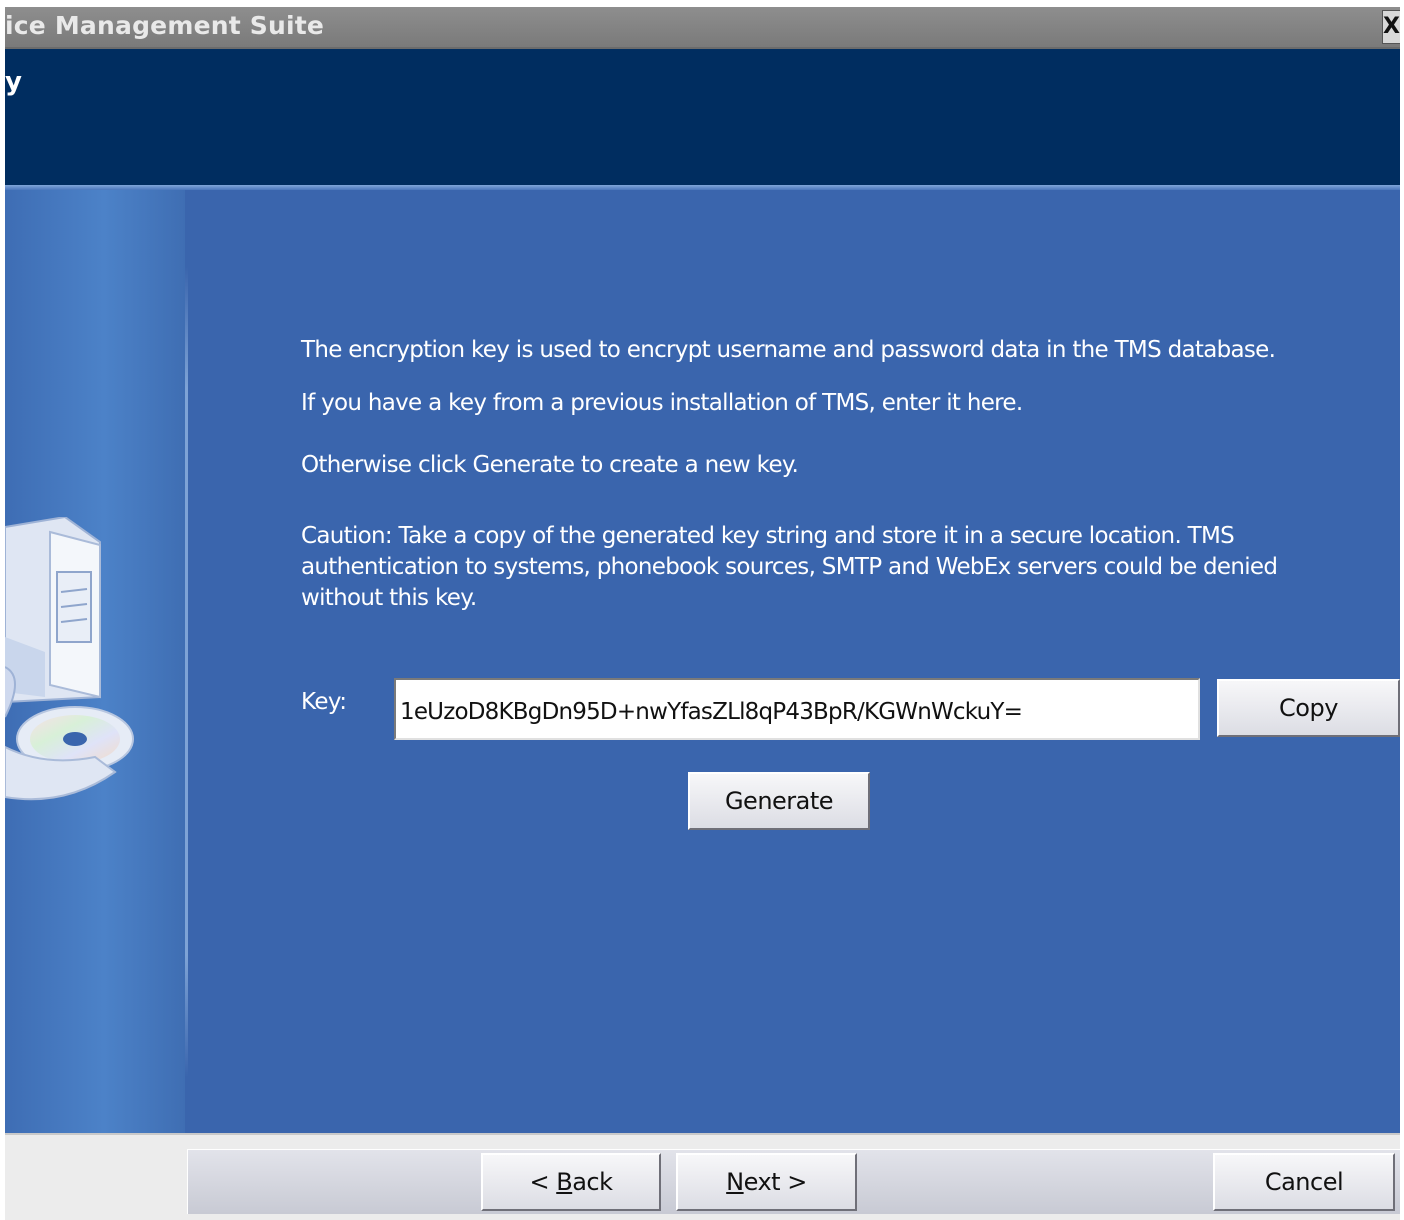 The width and height of the screenshot is (1404, 1220). What do you see at coordinates (735, 1182) in the screenshot?
I see `next-button-accel: N` at bounding box center [735, 1182].